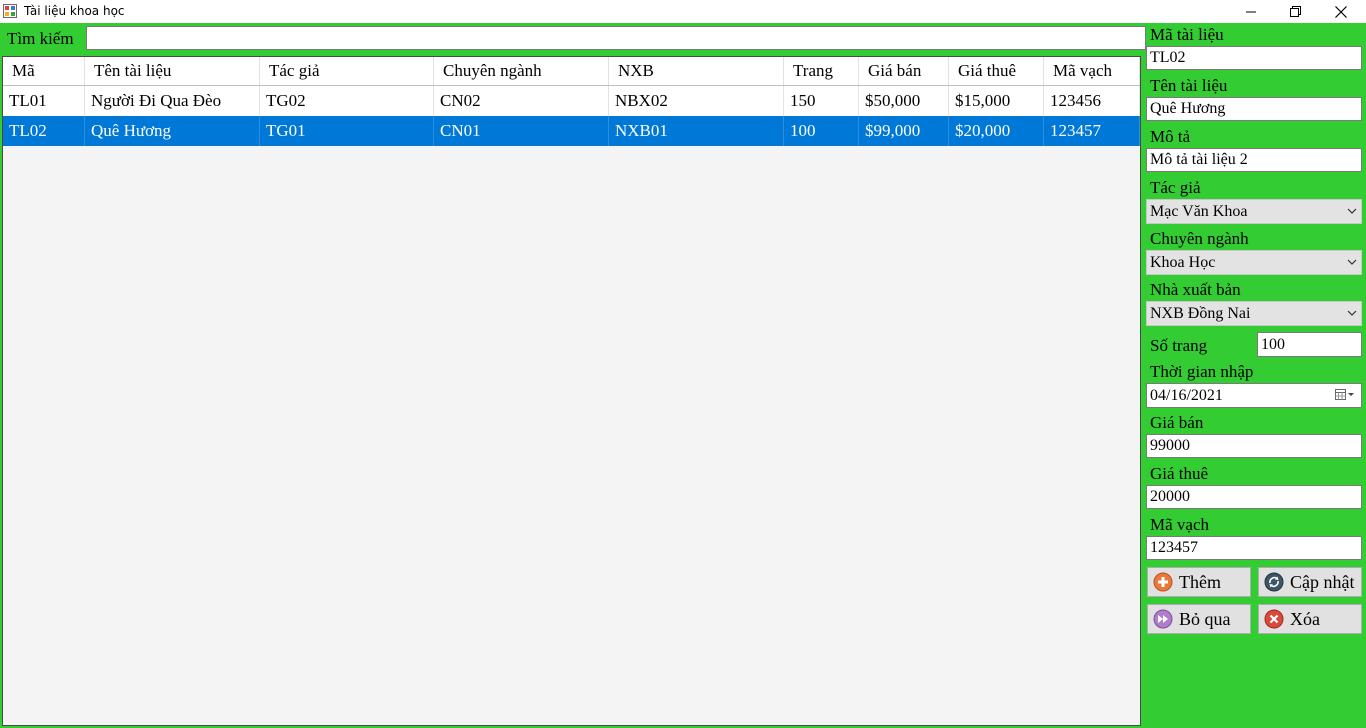 The height and width of the screenshot is (728, 1366). What do you see at coordinates (1175, 187) in the screenshot?
I see `tac-gia-label: Tác giả` at bounding box center [1175, 187].